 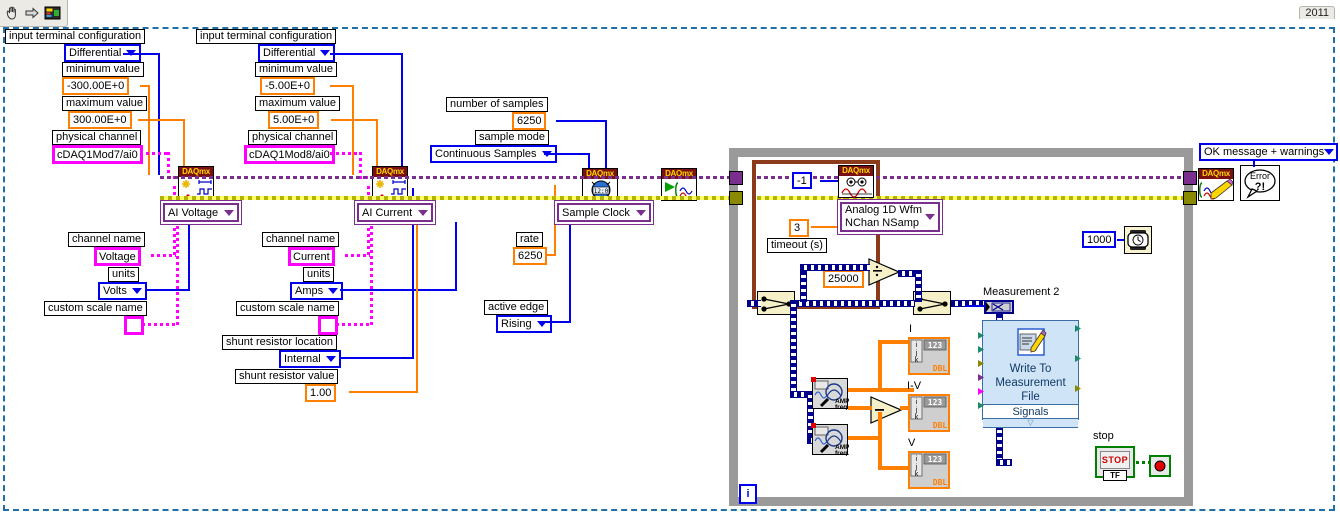 What do you see at coordinates (486, 154) in the screenshot?
I see `sample-mode-value: Continuous Samples` at bounding box center [486, 154].